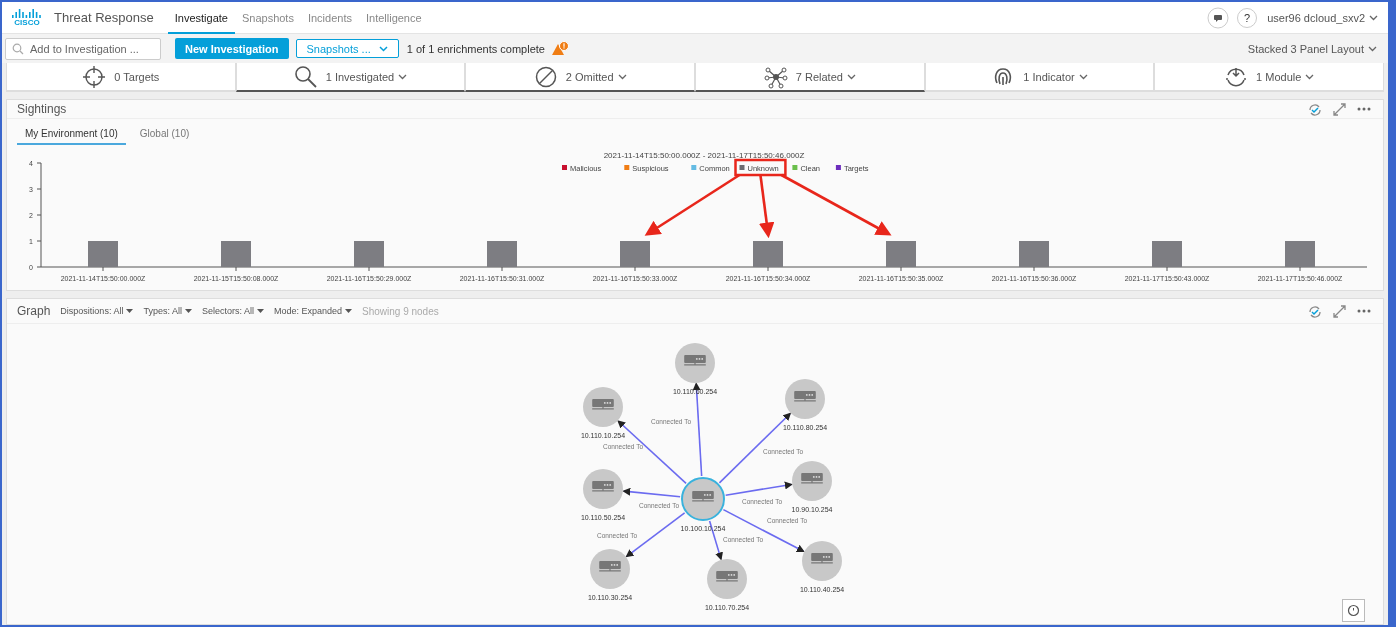  I want to click on enrichment-status: 1 of 1 enrichments complete, so click(475, 48).